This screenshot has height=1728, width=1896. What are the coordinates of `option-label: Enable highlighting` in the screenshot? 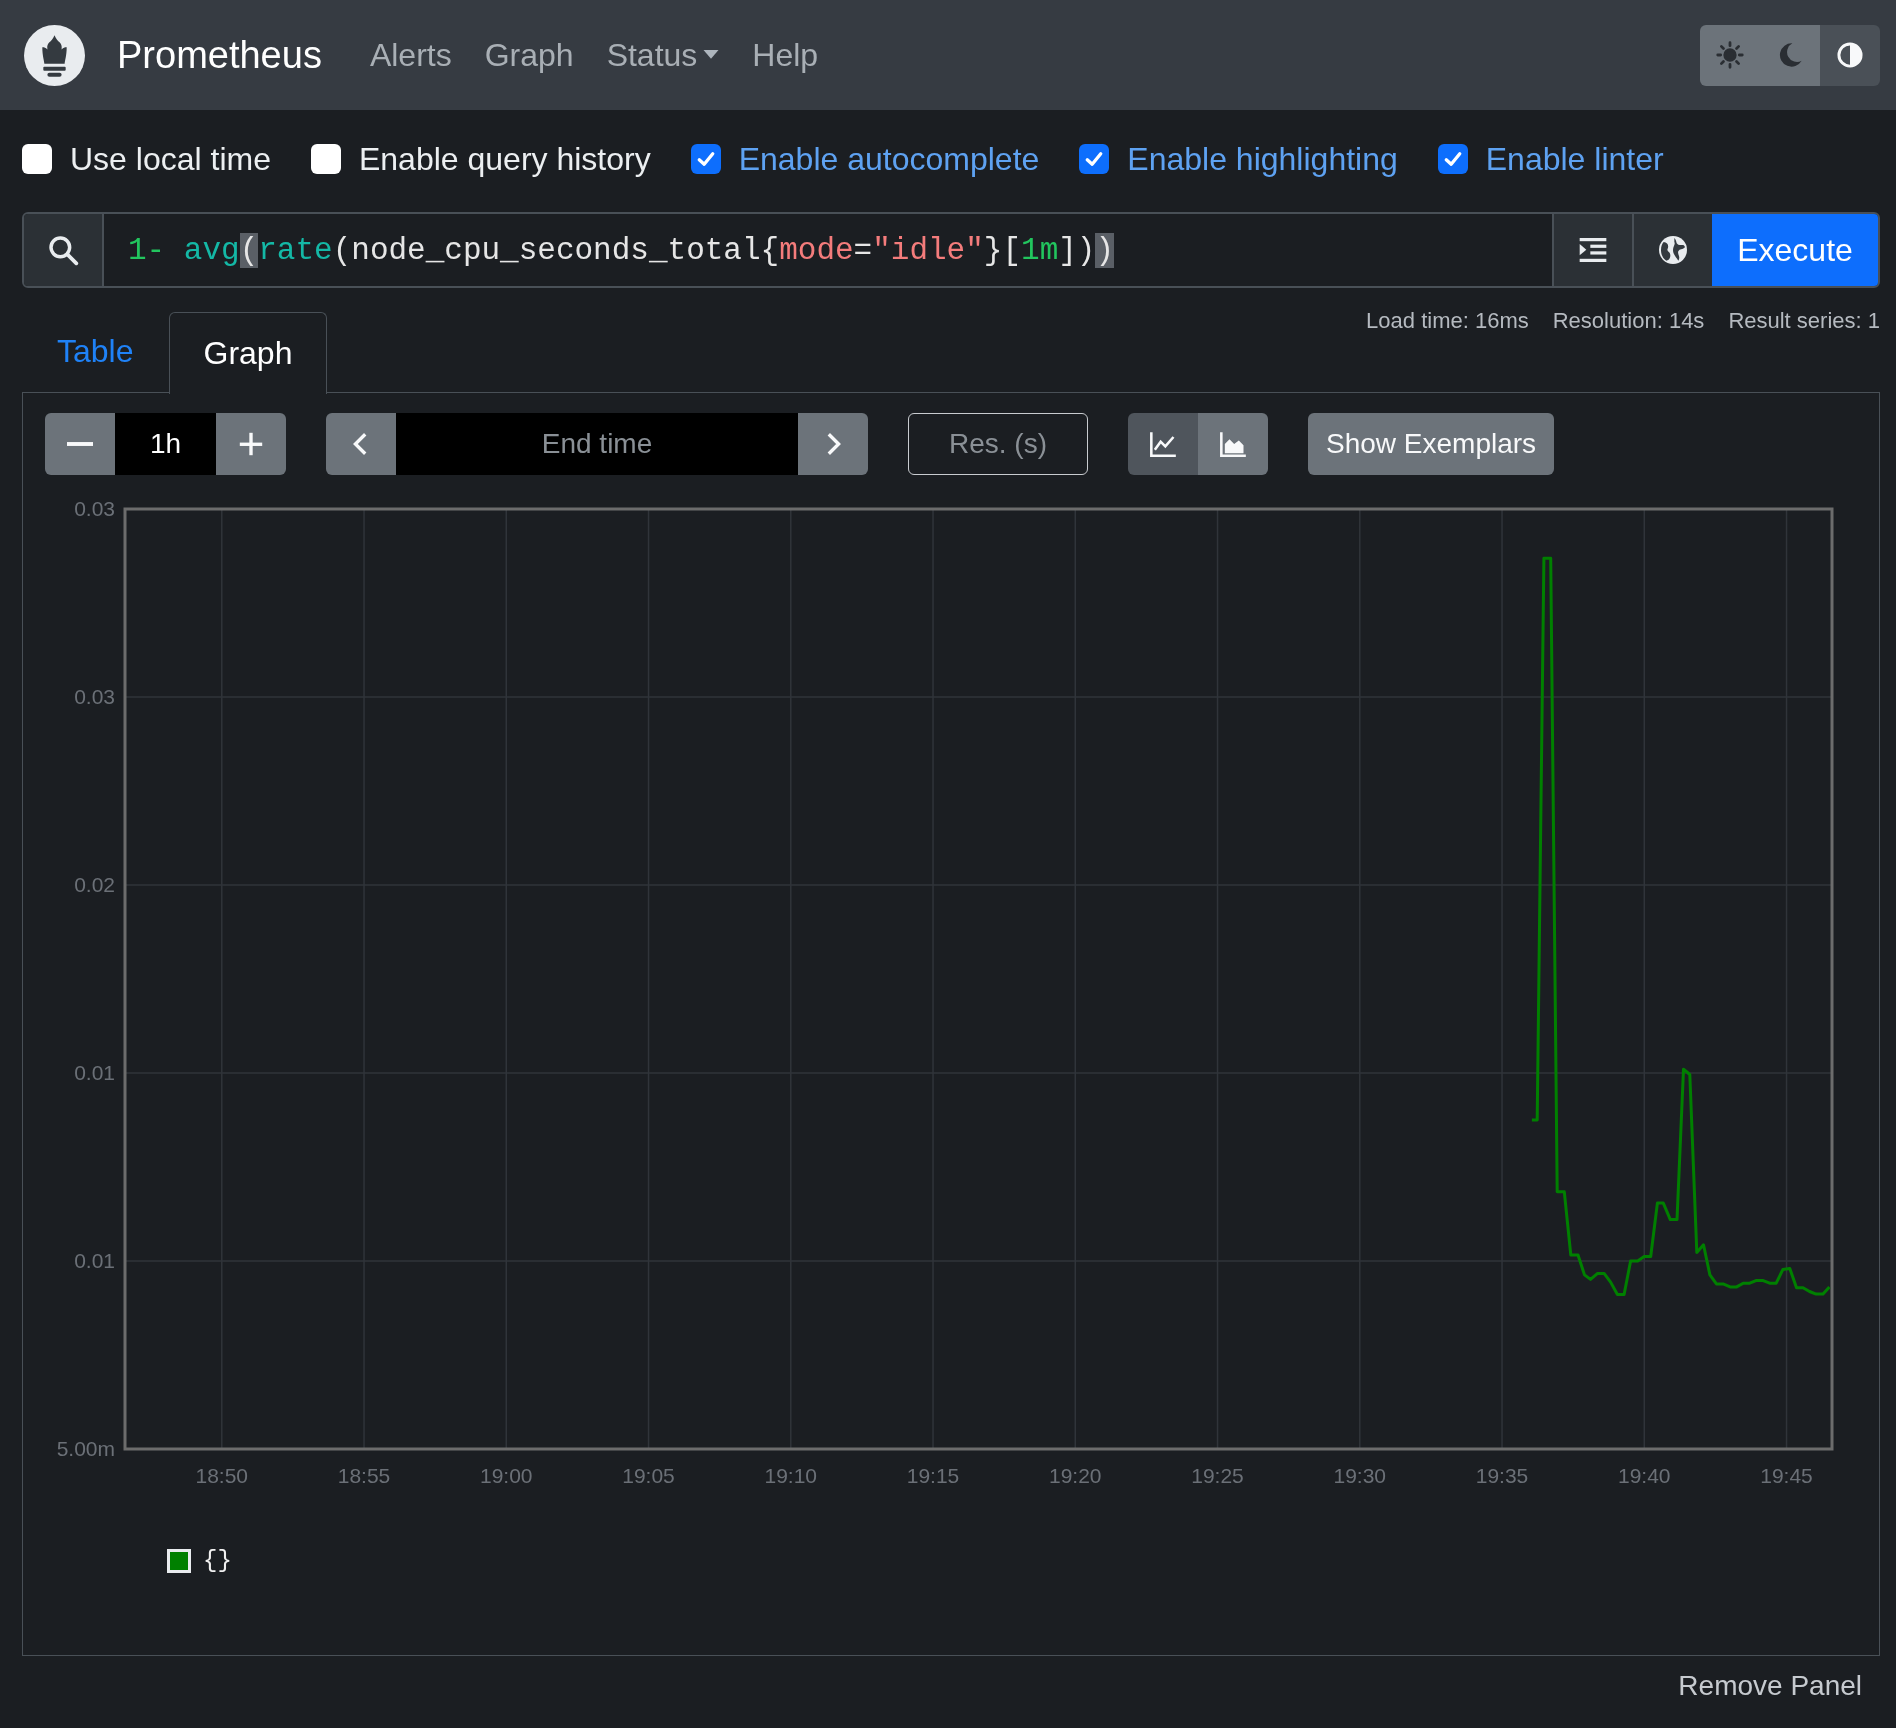 It's located at (1262, 159).